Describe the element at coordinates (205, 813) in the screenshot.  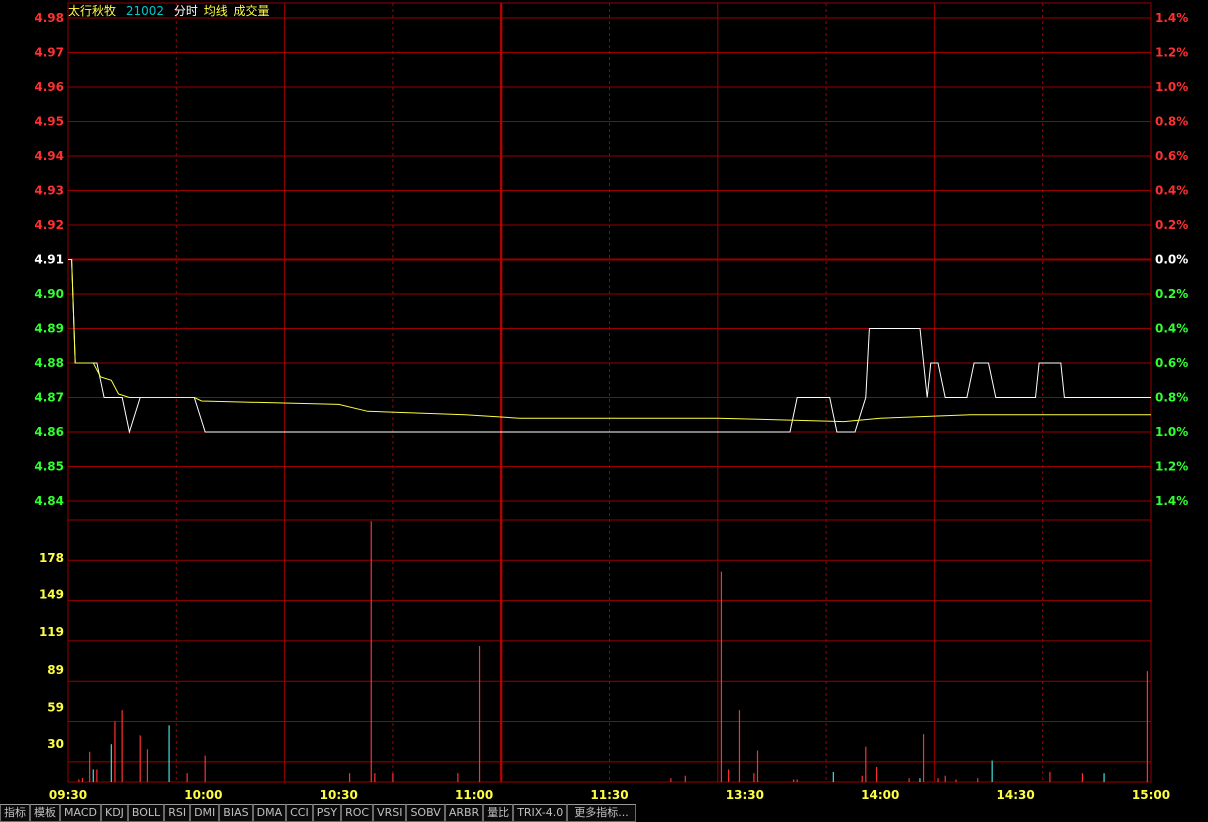
I see `tab-dmi: DMI` at that location.